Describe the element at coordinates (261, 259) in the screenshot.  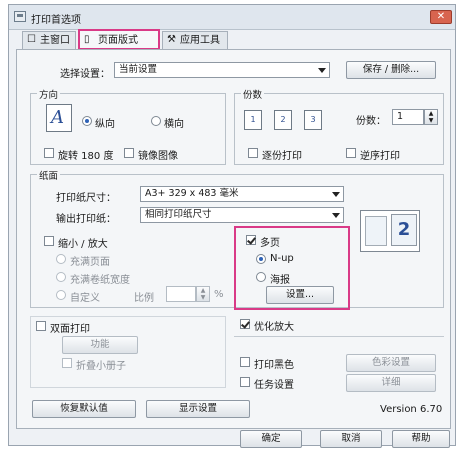
I see `nup-radio` at that location.